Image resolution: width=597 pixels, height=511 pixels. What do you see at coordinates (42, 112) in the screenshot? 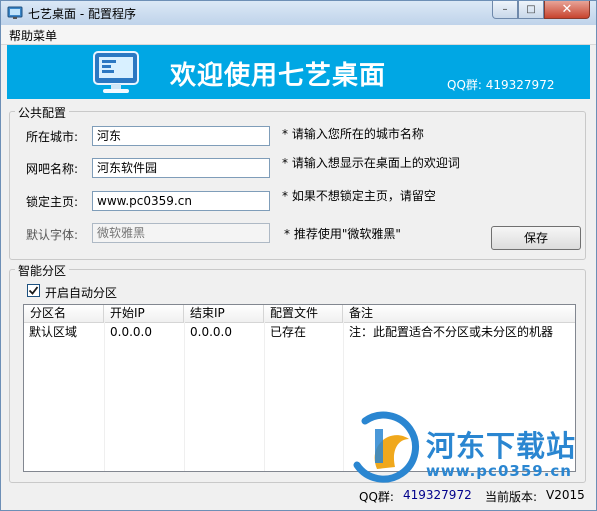
I see `public-config-legend: 公共配置` at bounding box center [42, 112].